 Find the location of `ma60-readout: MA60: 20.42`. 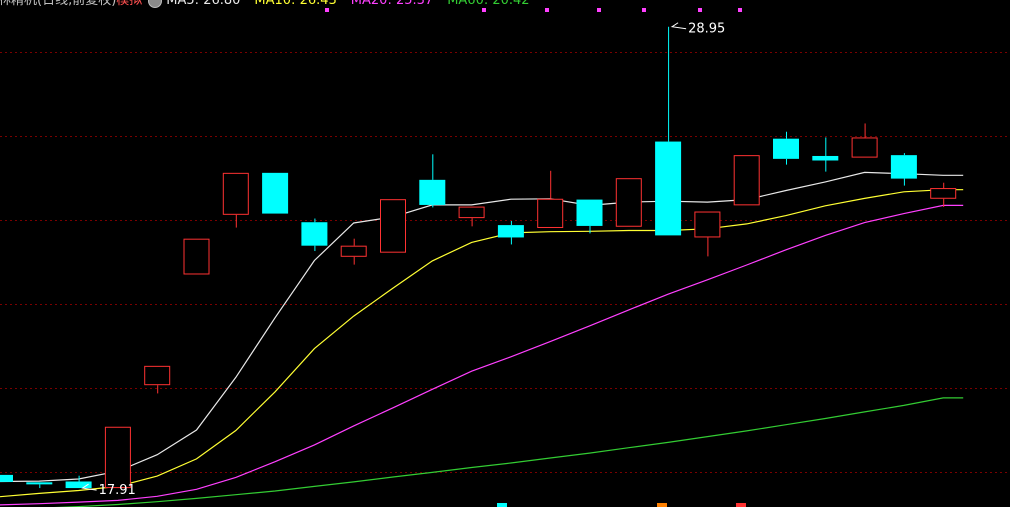

ma60-readout: MA60: 20.42 is located at coordinates (488, 4).